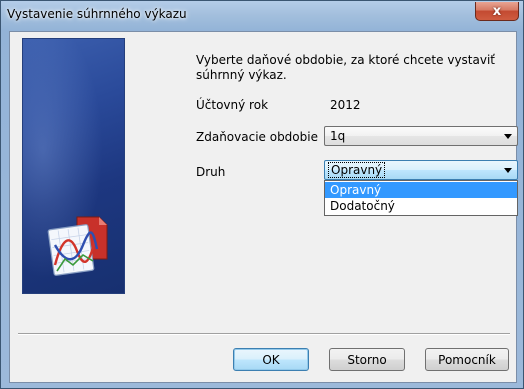  Describe the element at coordinates (421, 170) in the screenshot. I see `type-select: Opravný` at that location.